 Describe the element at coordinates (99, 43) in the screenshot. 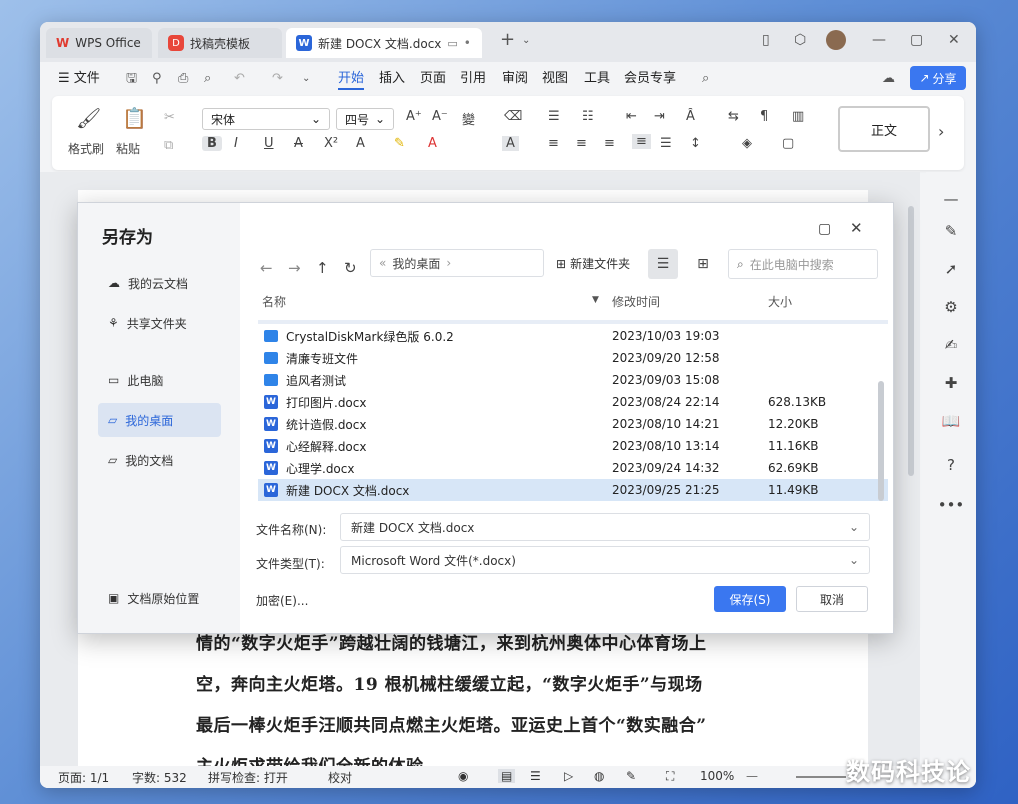

I see `tab-wps-office: W WPS Office` at that location.